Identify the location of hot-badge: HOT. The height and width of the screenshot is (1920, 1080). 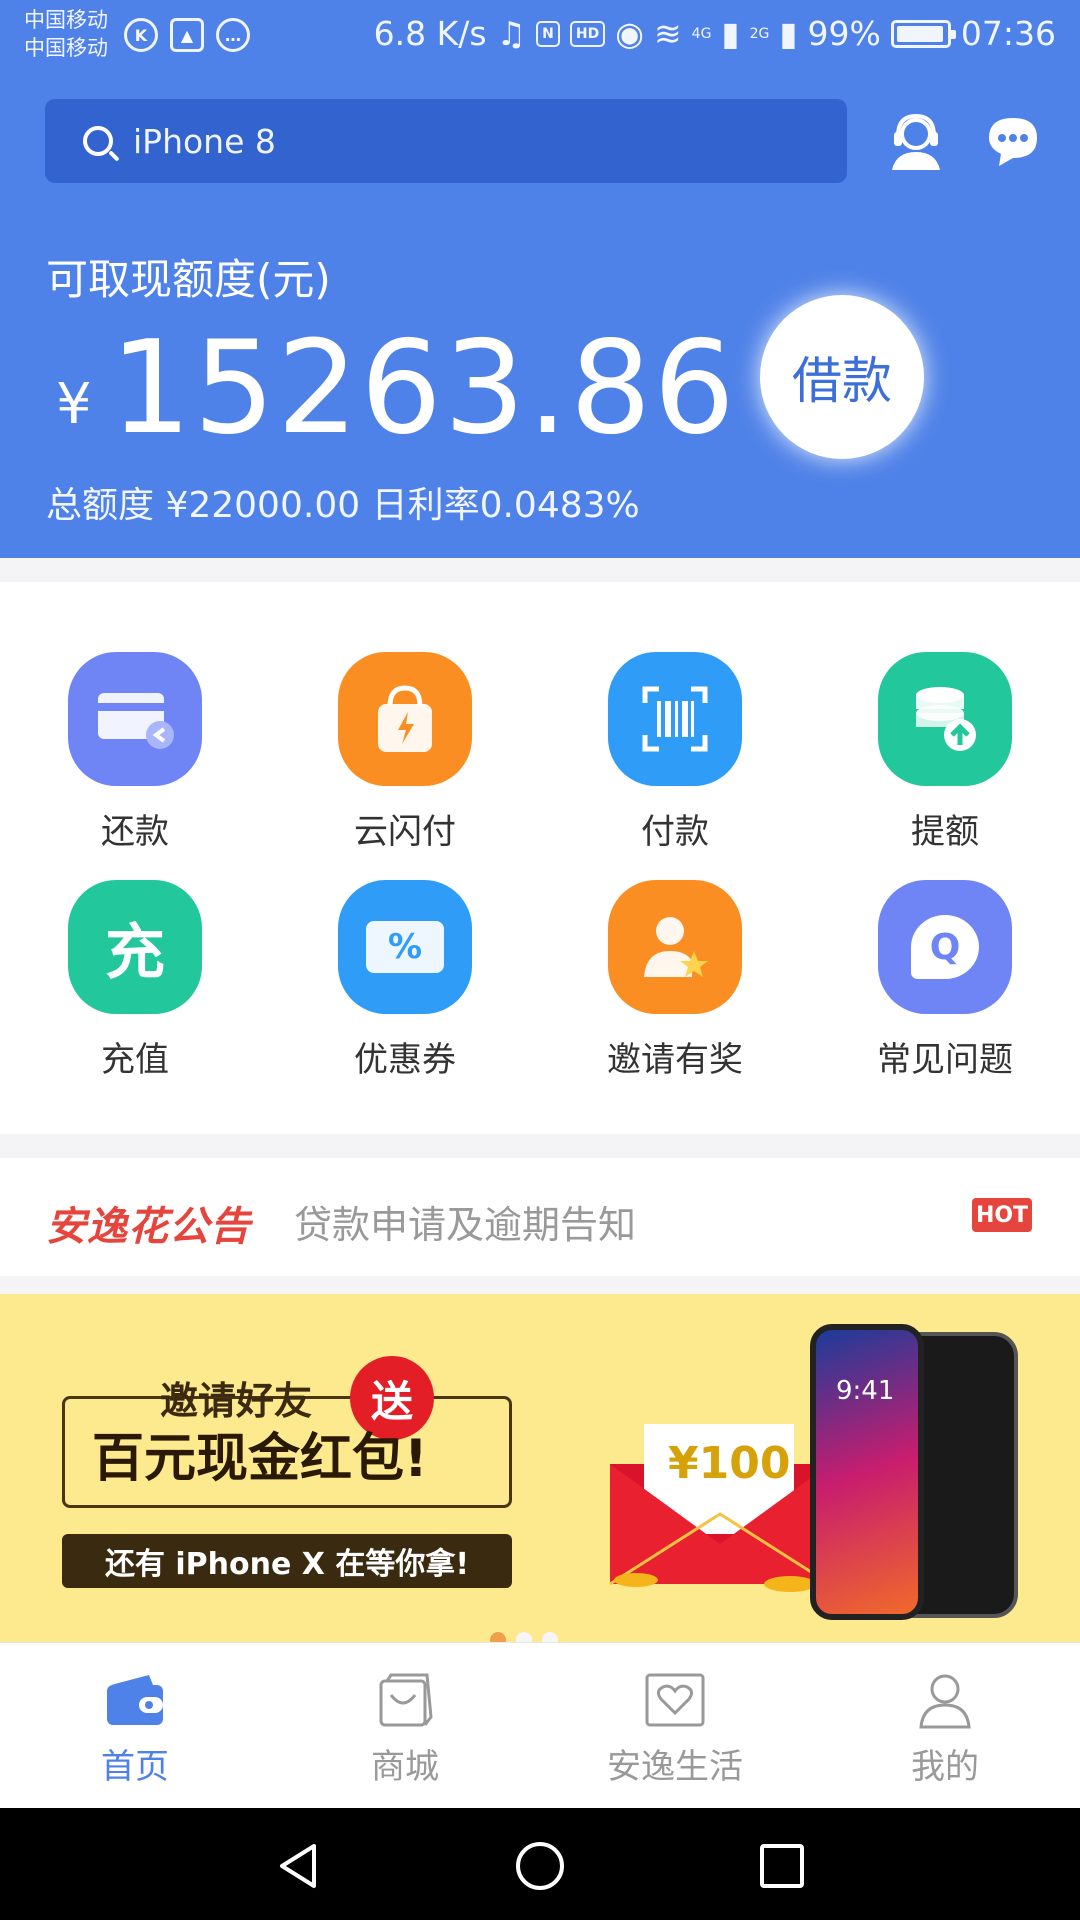
(1002, 1215).